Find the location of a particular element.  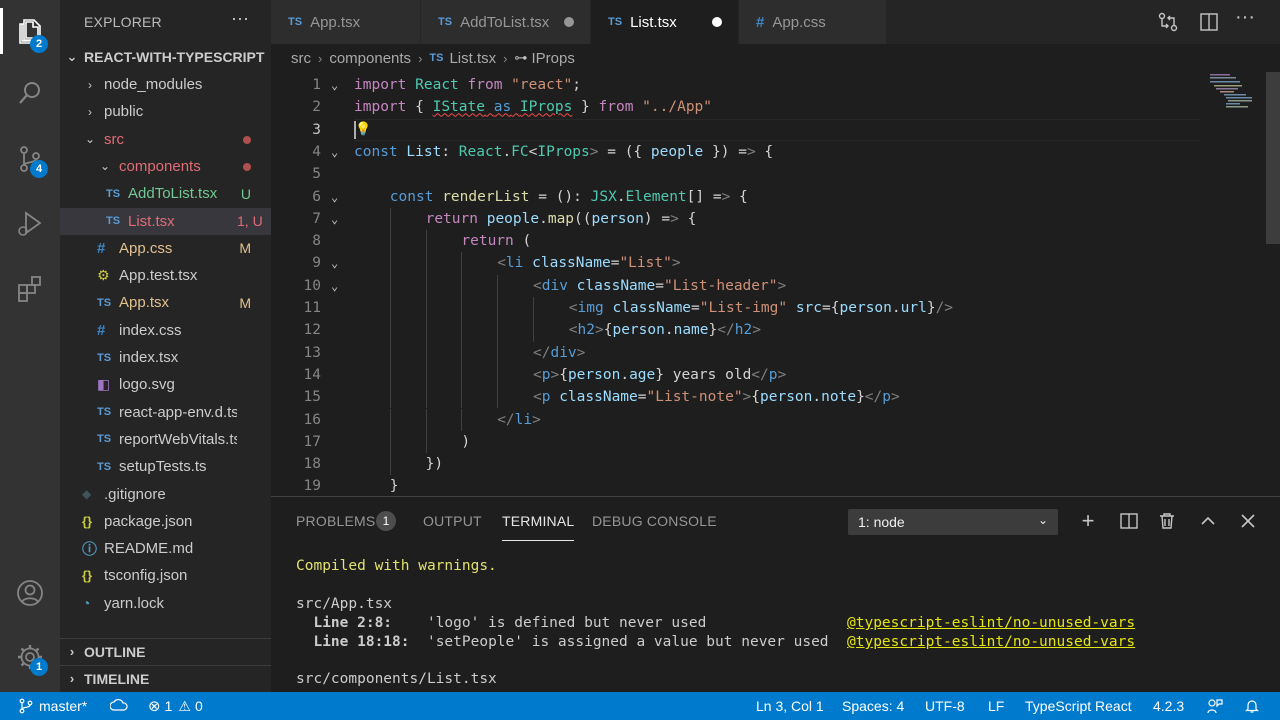

timeline-section-header: › TIMELINE is located at coordinates (165, 678).